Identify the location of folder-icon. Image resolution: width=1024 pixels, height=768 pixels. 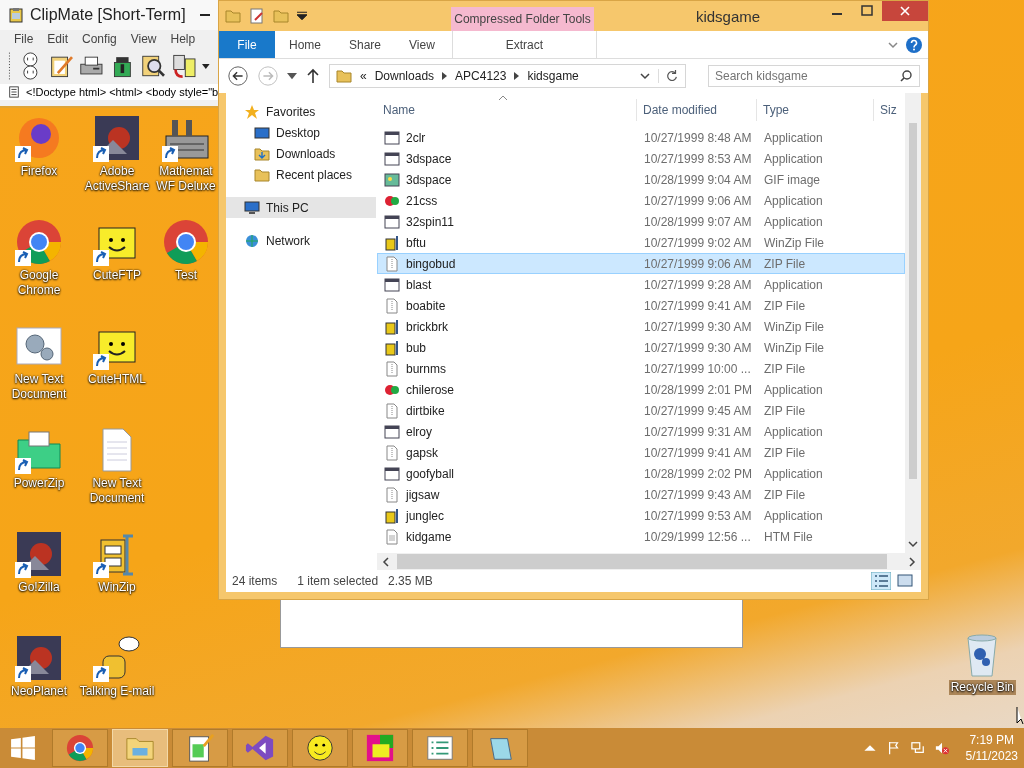
(344, 76).